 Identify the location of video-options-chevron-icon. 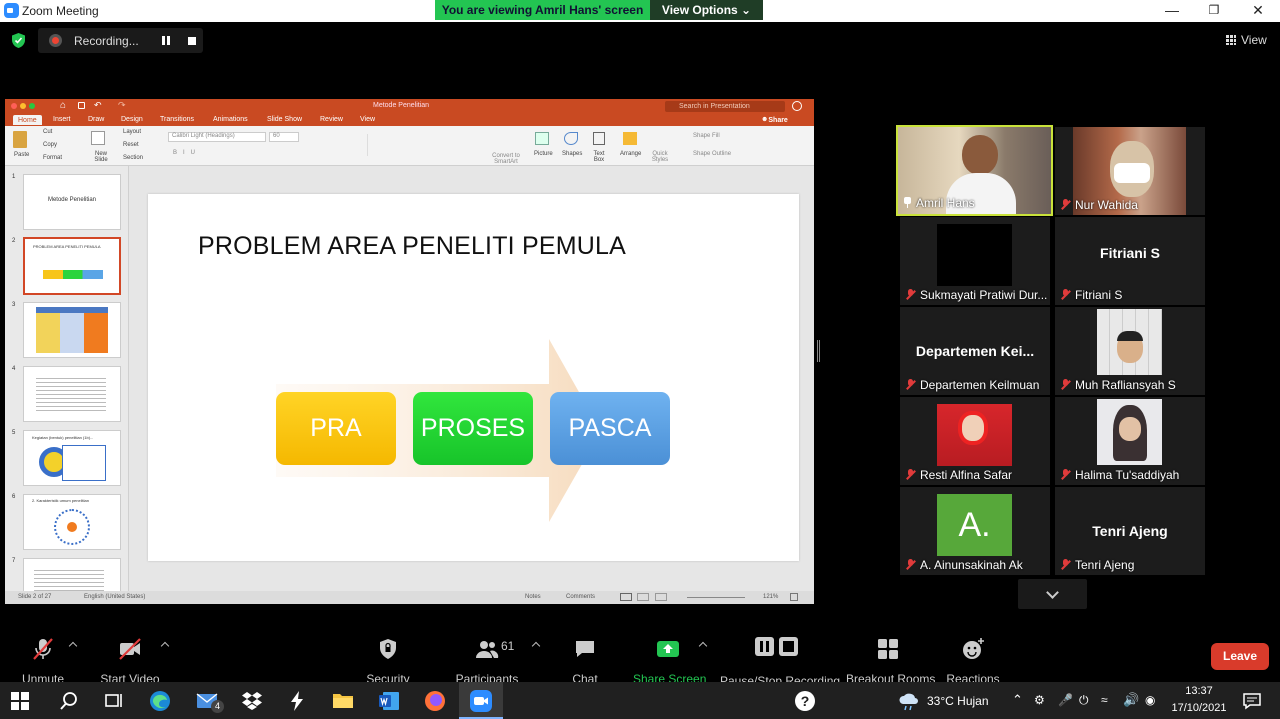
(165, 646).